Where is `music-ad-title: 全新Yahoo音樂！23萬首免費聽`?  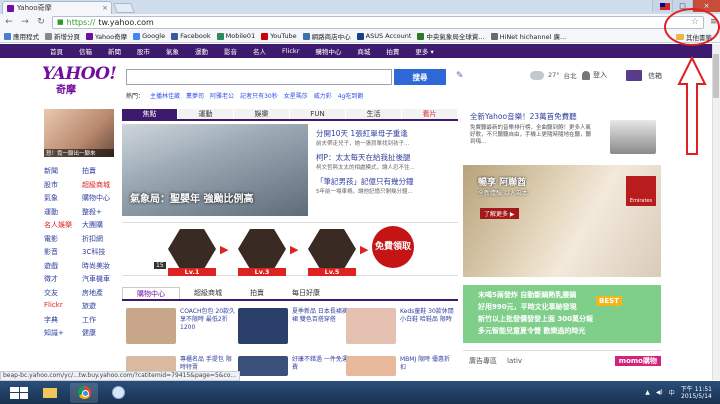
music-ad-title: 全新Yahoo音樂！23萬首免費聽 is located at coordinates (523, 116).